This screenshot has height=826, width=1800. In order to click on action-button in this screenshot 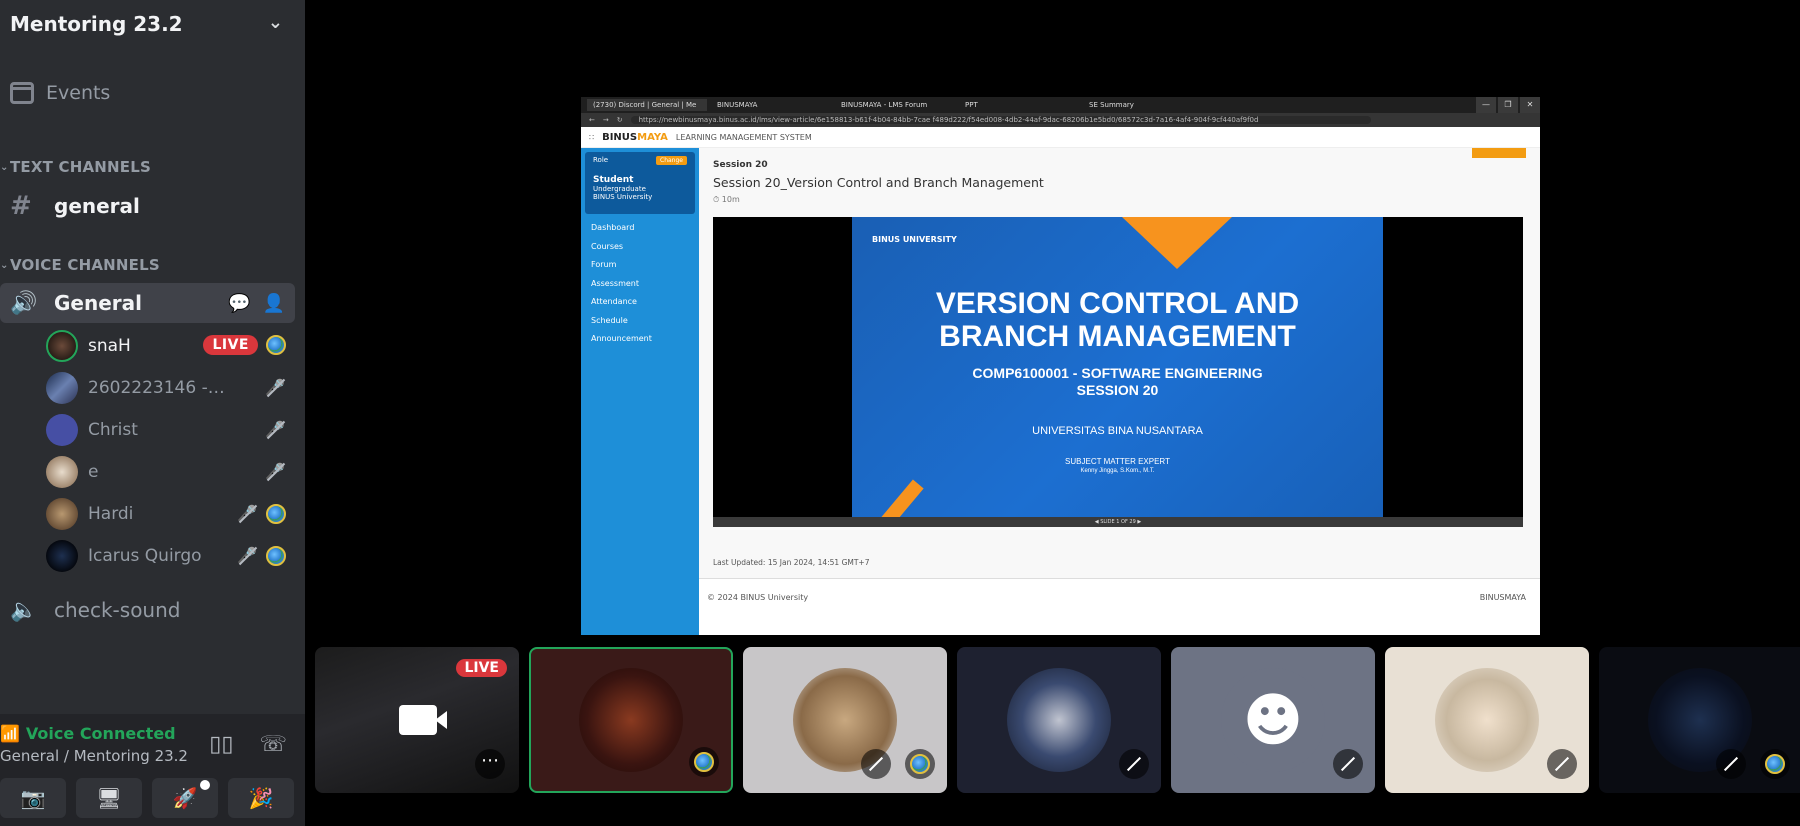, I will do `click(1499, 153)`.